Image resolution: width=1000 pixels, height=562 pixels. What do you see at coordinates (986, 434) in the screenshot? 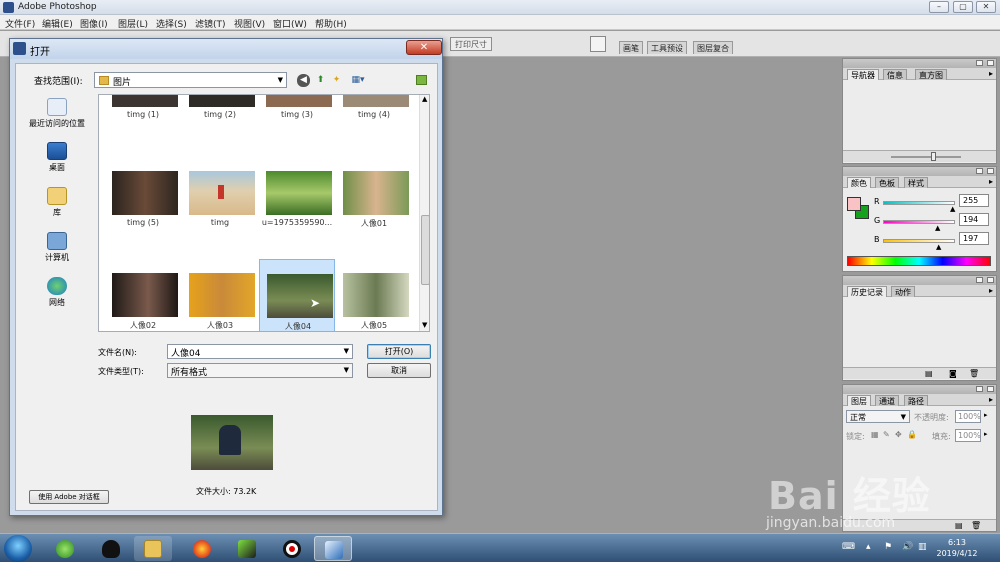
I see `fill-arrow-icon: ▸` at bounding box center [986, 434].